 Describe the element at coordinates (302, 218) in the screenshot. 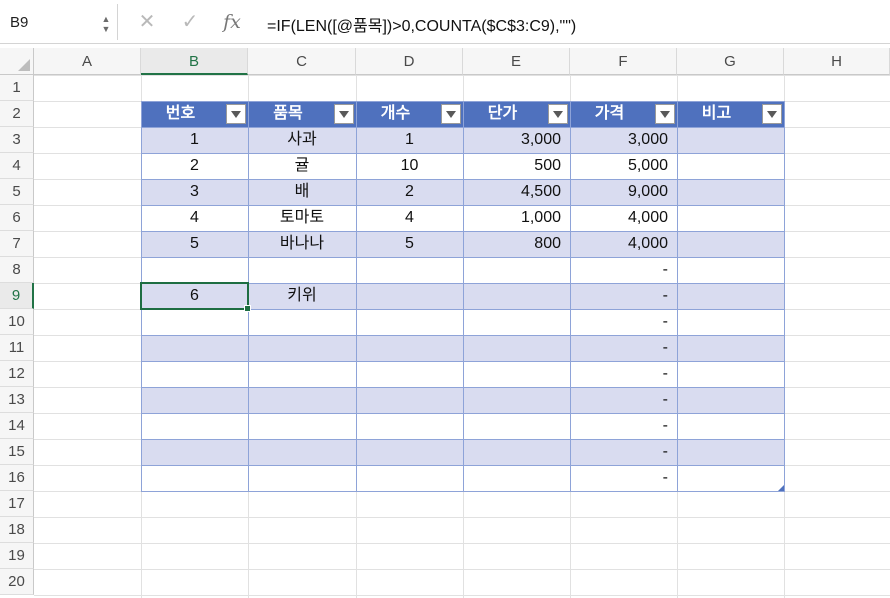

I see `table-cell-item: 토마토` at that location.